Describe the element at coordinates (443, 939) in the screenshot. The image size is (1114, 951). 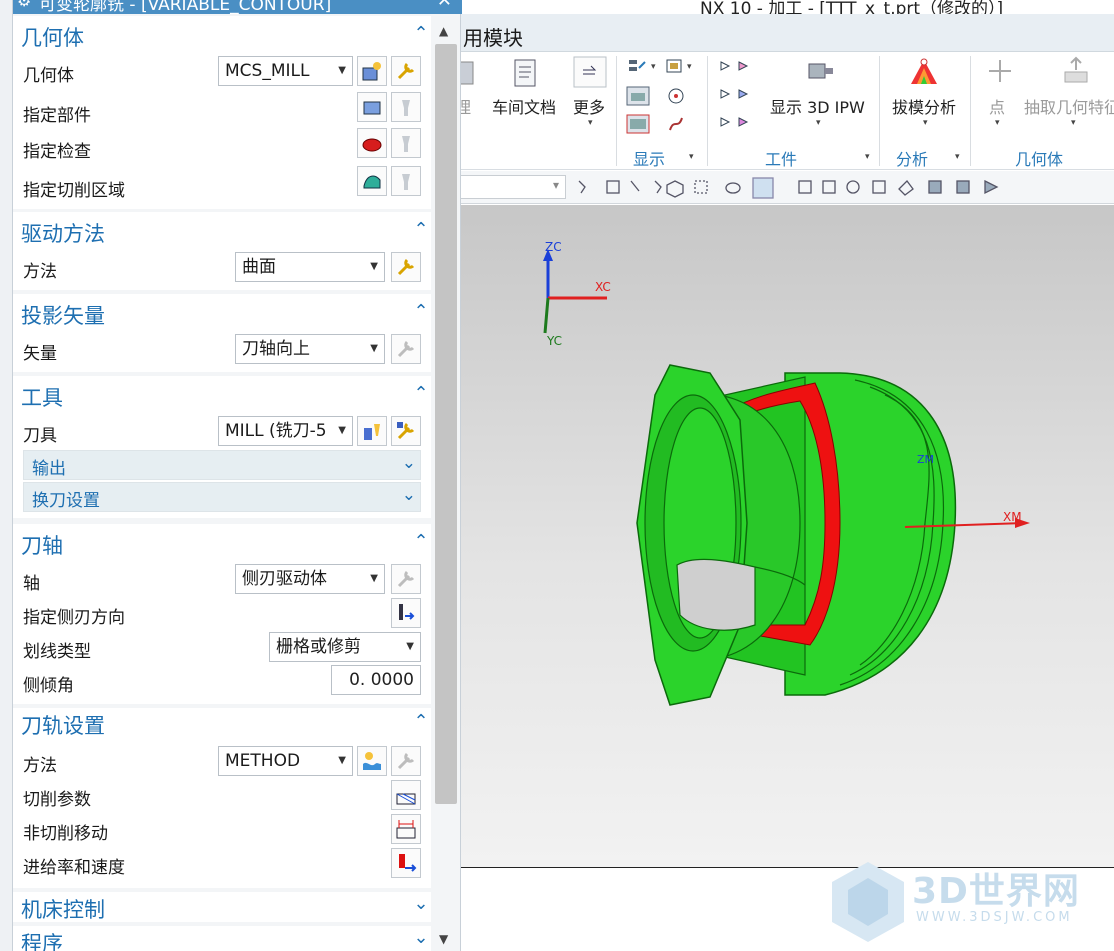
I see `scroll-down-icon: ▼` at that location.